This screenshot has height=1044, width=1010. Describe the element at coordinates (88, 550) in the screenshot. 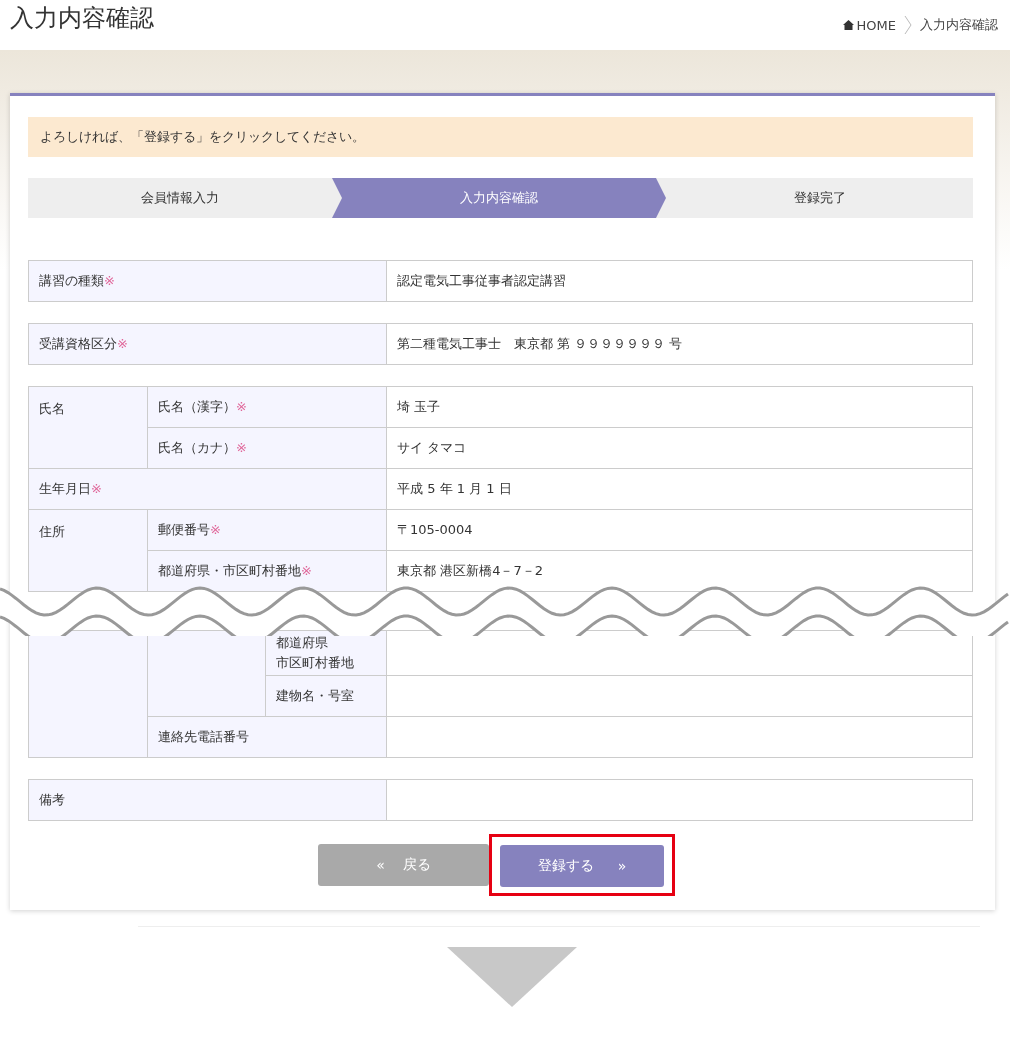

I see `group-label: 住所` at that location.